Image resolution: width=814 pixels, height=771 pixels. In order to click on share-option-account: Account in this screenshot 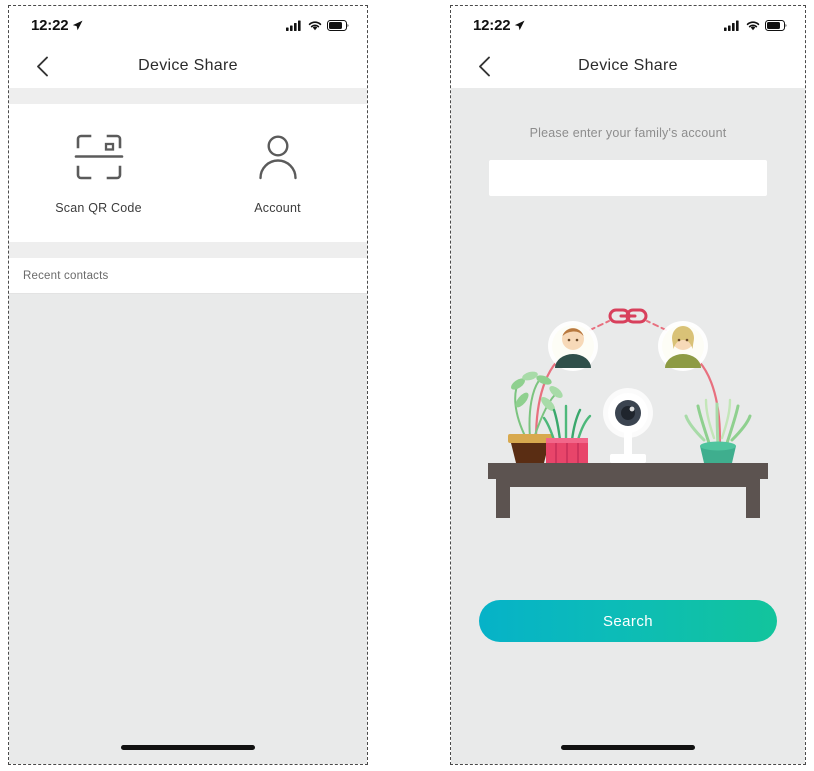, I will do `click(277, 173)`.